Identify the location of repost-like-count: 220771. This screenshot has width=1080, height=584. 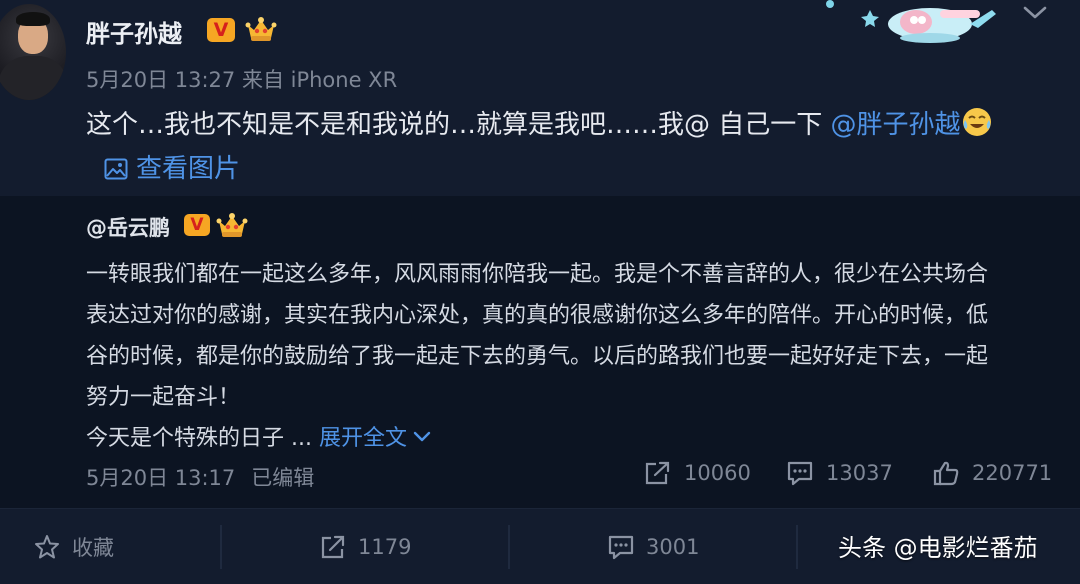
(1012, 473).